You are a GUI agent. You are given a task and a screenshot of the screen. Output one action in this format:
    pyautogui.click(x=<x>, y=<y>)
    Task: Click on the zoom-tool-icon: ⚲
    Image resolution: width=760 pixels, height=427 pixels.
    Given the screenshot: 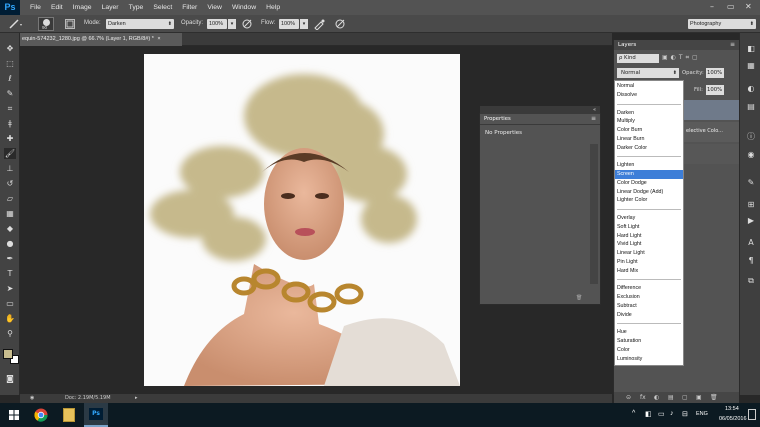 What is the action you would take?
    pyautogui.click(x=10, y=333)
    